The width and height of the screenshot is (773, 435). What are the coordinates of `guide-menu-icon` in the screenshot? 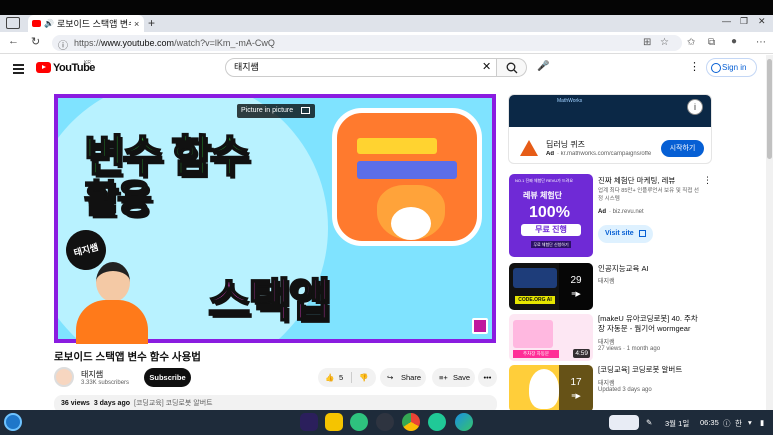 It's located at (18, 70).